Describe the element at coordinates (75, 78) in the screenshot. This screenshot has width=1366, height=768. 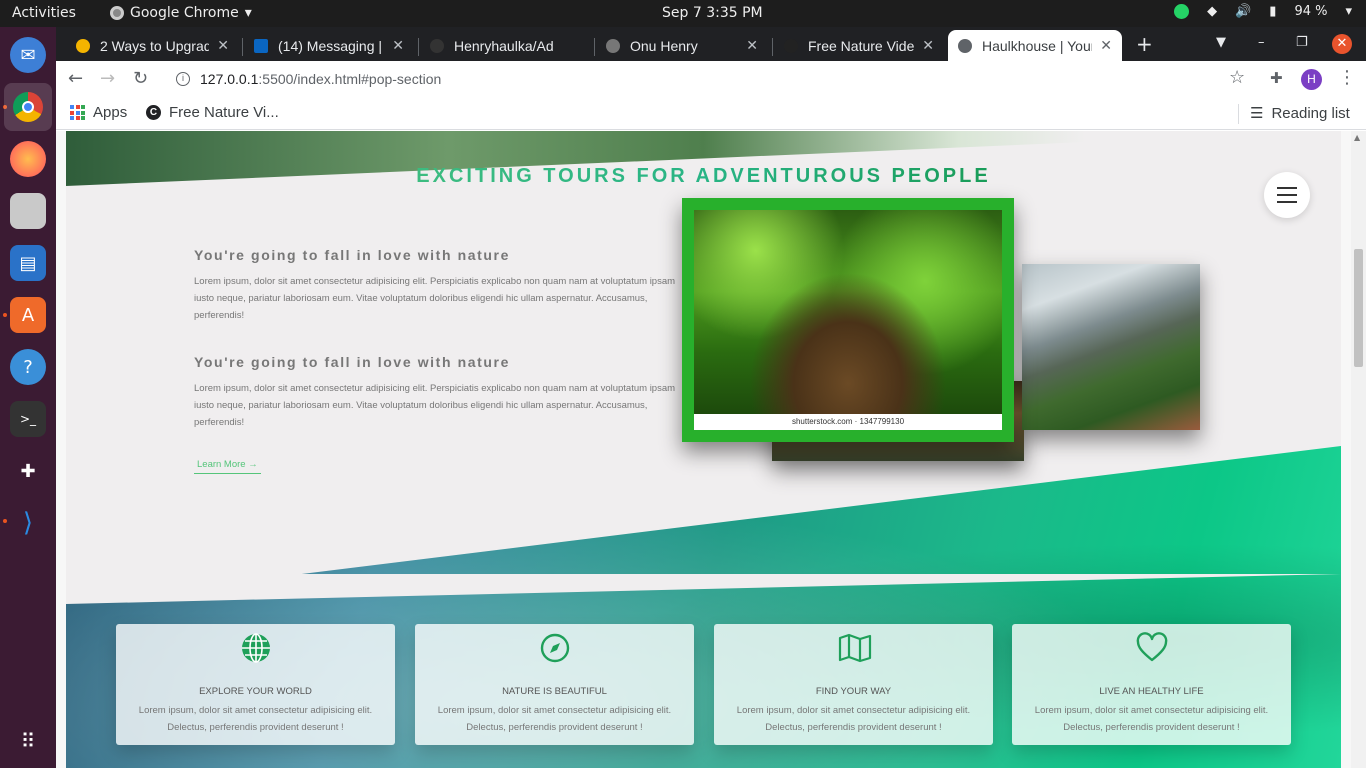
I see `back-button: ←` at that location.